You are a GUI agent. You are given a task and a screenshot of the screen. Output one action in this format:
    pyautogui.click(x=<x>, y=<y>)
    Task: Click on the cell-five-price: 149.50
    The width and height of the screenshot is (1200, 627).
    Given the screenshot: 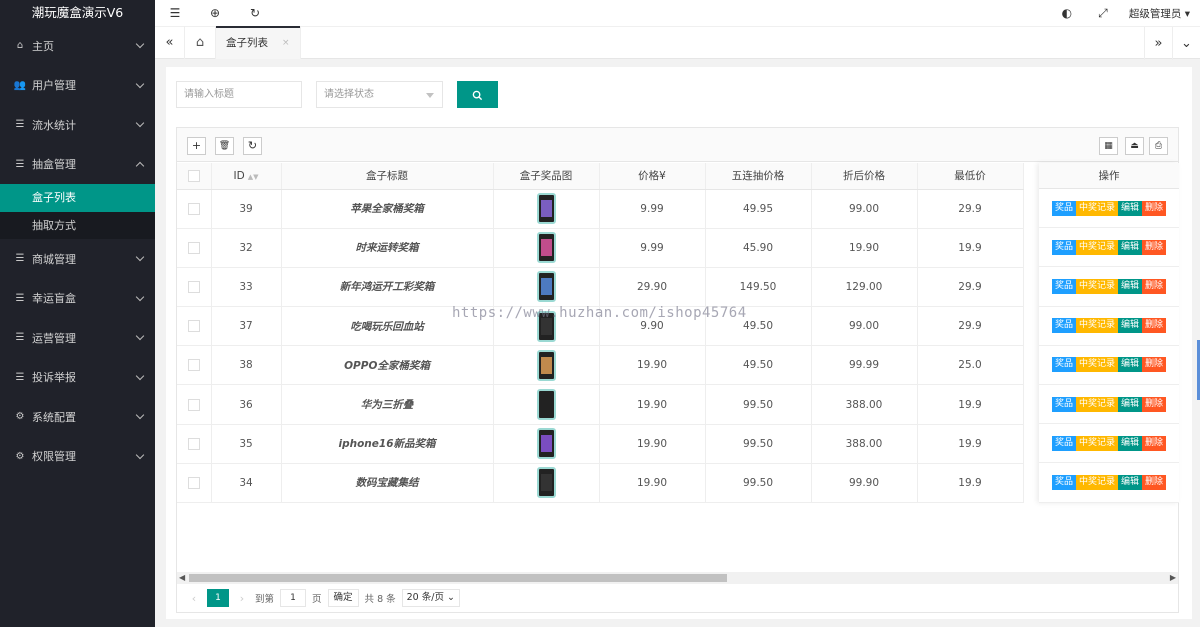 What is the action you would take?
    pyautogui.click(x=758, y=287)
    